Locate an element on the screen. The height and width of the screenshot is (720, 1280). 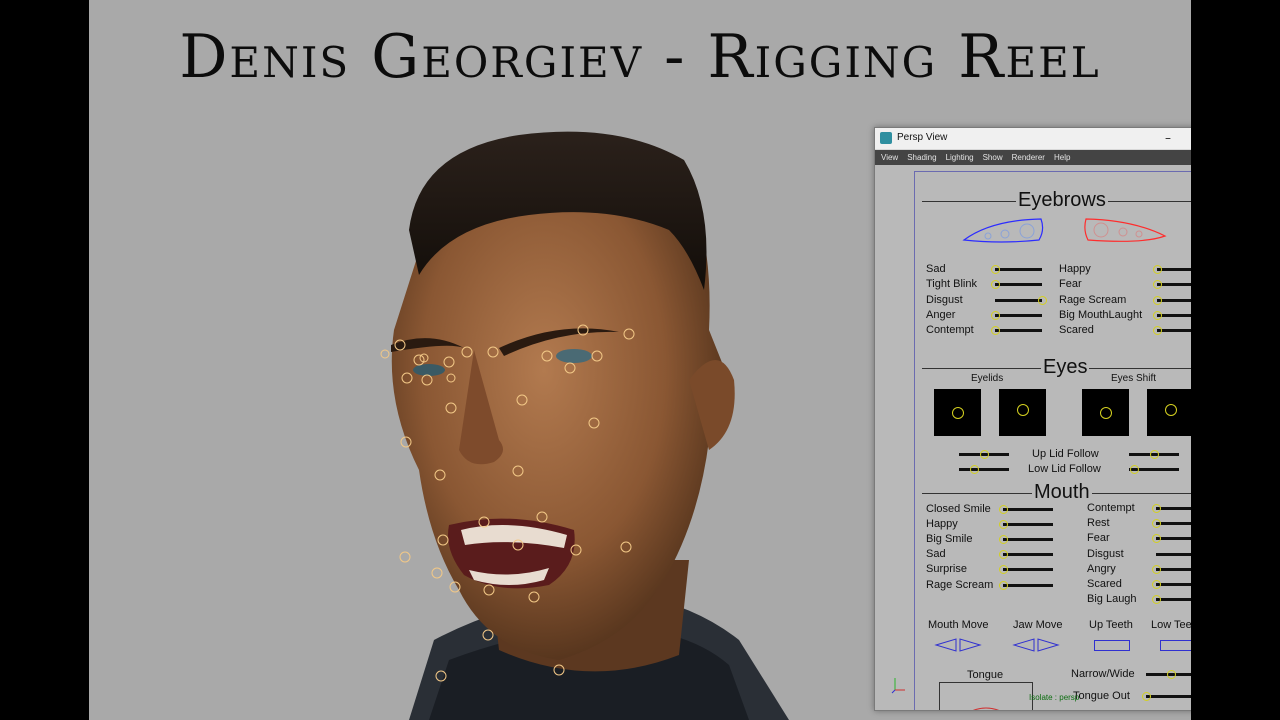
mouth-contempt-label: Contempt is located at coordinates (1111, 508).